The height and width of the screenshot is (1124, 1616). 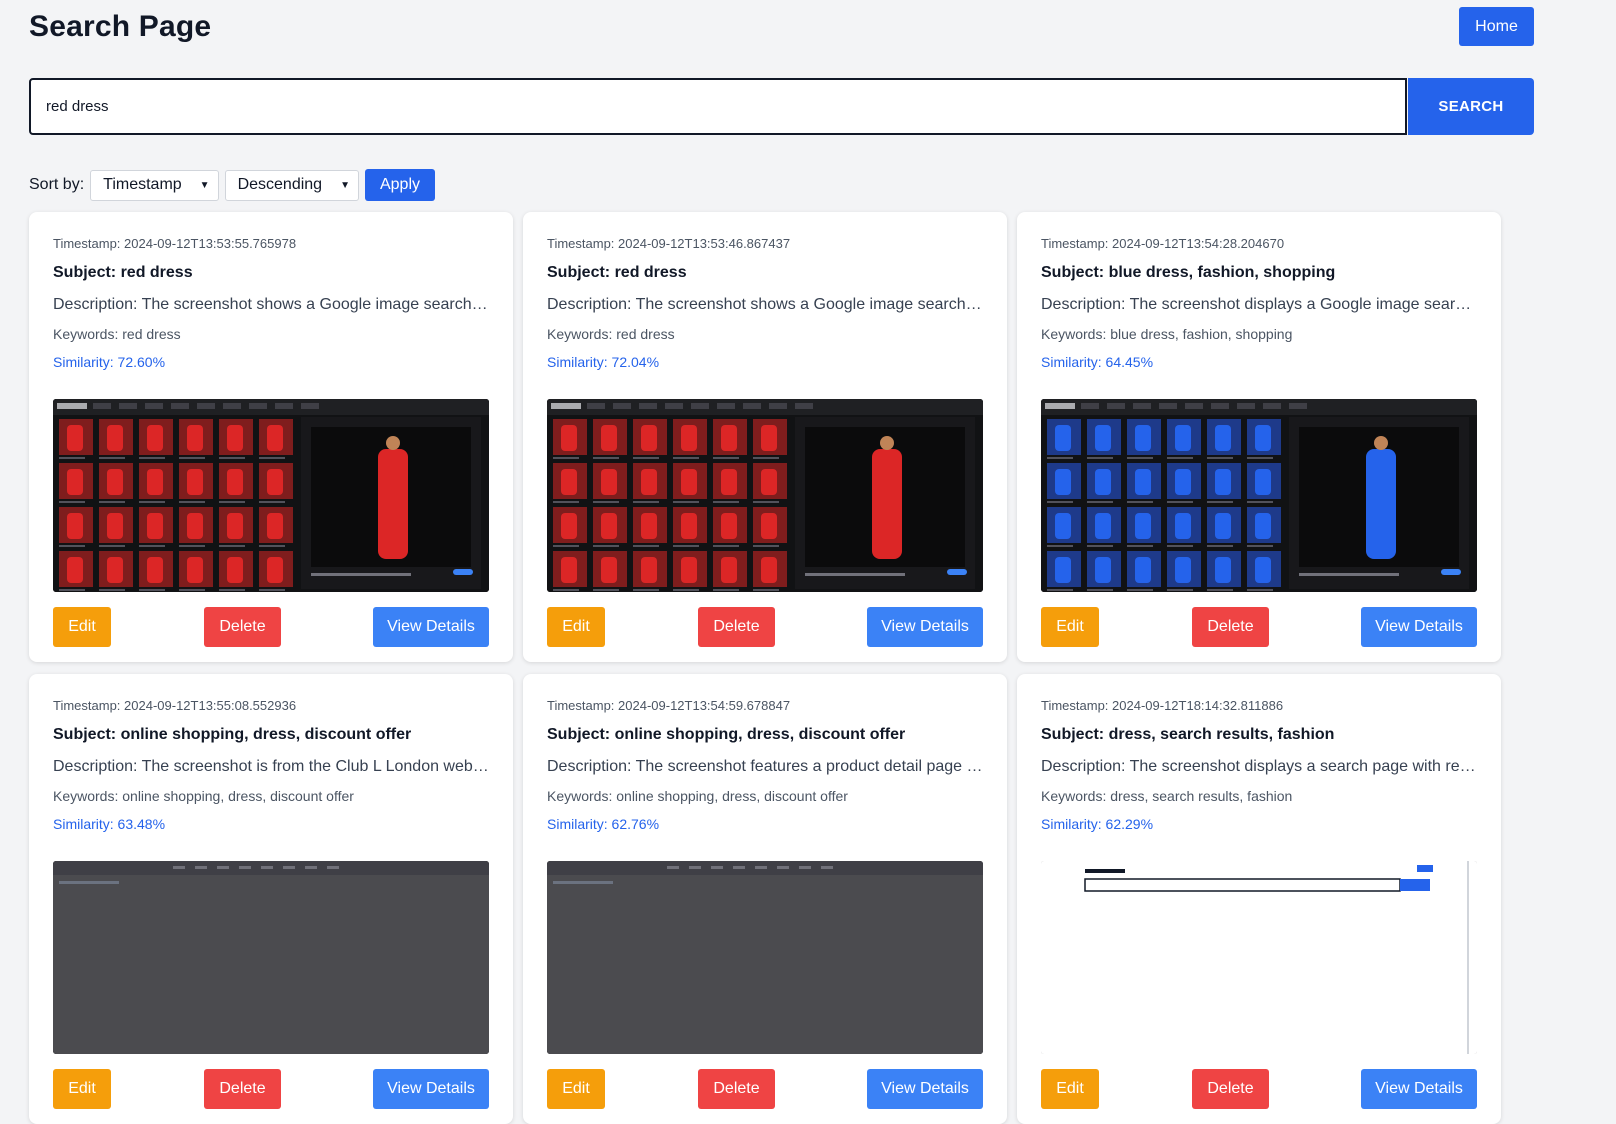 What do you see at coordinates (109, 362) in the screenshot?
I see `card-similarity: Similarity: 72.60%` at bounding box center [109, 362].